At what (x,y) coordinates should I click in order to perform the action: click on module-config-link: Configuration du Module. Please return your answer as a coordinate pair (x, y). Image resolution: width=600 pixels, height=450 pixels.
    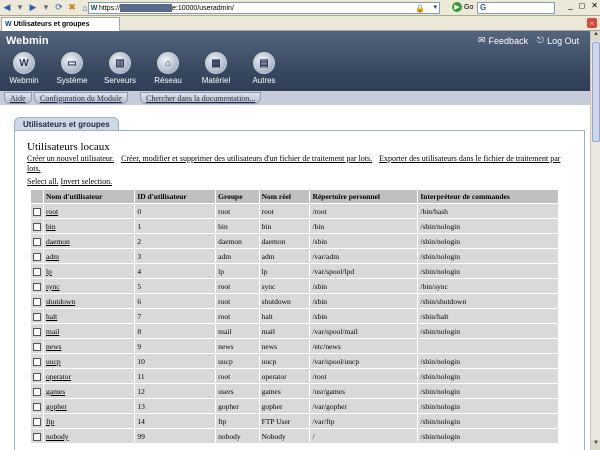
    Looking at the image, I should click on (81, 98).